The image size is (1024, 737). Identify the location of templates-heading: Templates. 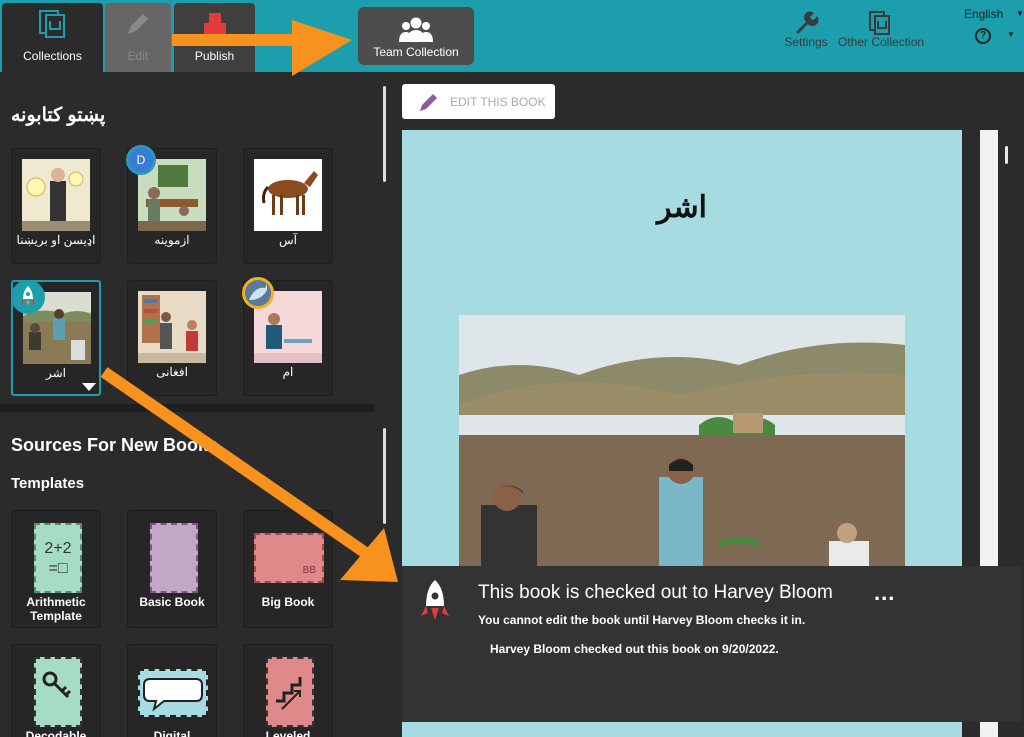
(48, 483).